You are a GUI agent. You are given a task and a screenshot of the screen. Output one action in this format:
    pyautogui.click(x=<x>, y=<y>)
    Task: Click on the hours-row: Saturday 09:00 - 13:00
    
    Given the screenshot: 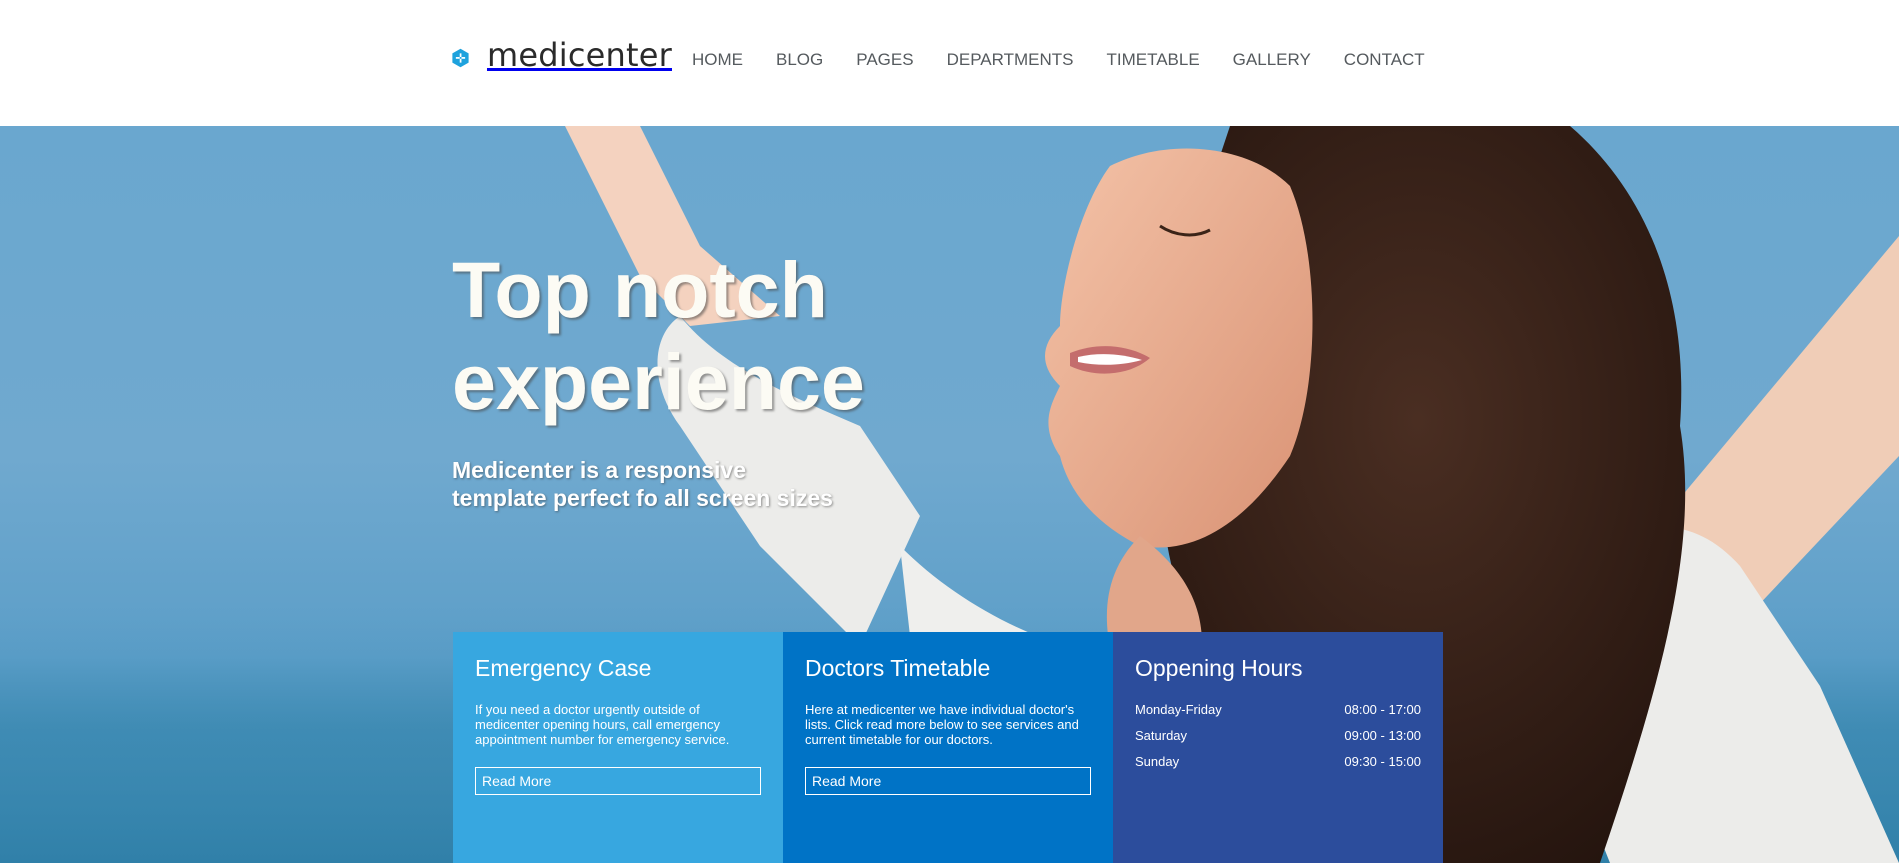 What is the action you would take?
    pyautogui.click(x=1278, y=735)
    